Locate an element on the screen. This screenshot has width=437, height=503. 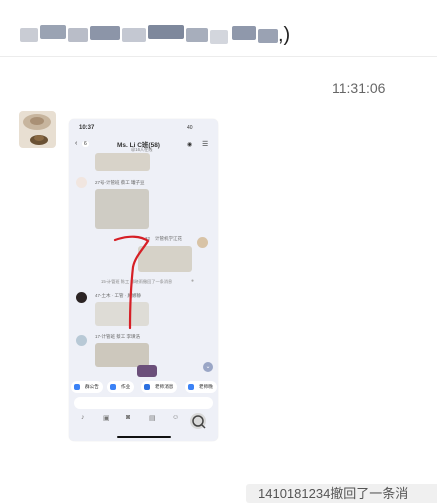
chat-title-tail: ,) is located at coordinates (284, 35).